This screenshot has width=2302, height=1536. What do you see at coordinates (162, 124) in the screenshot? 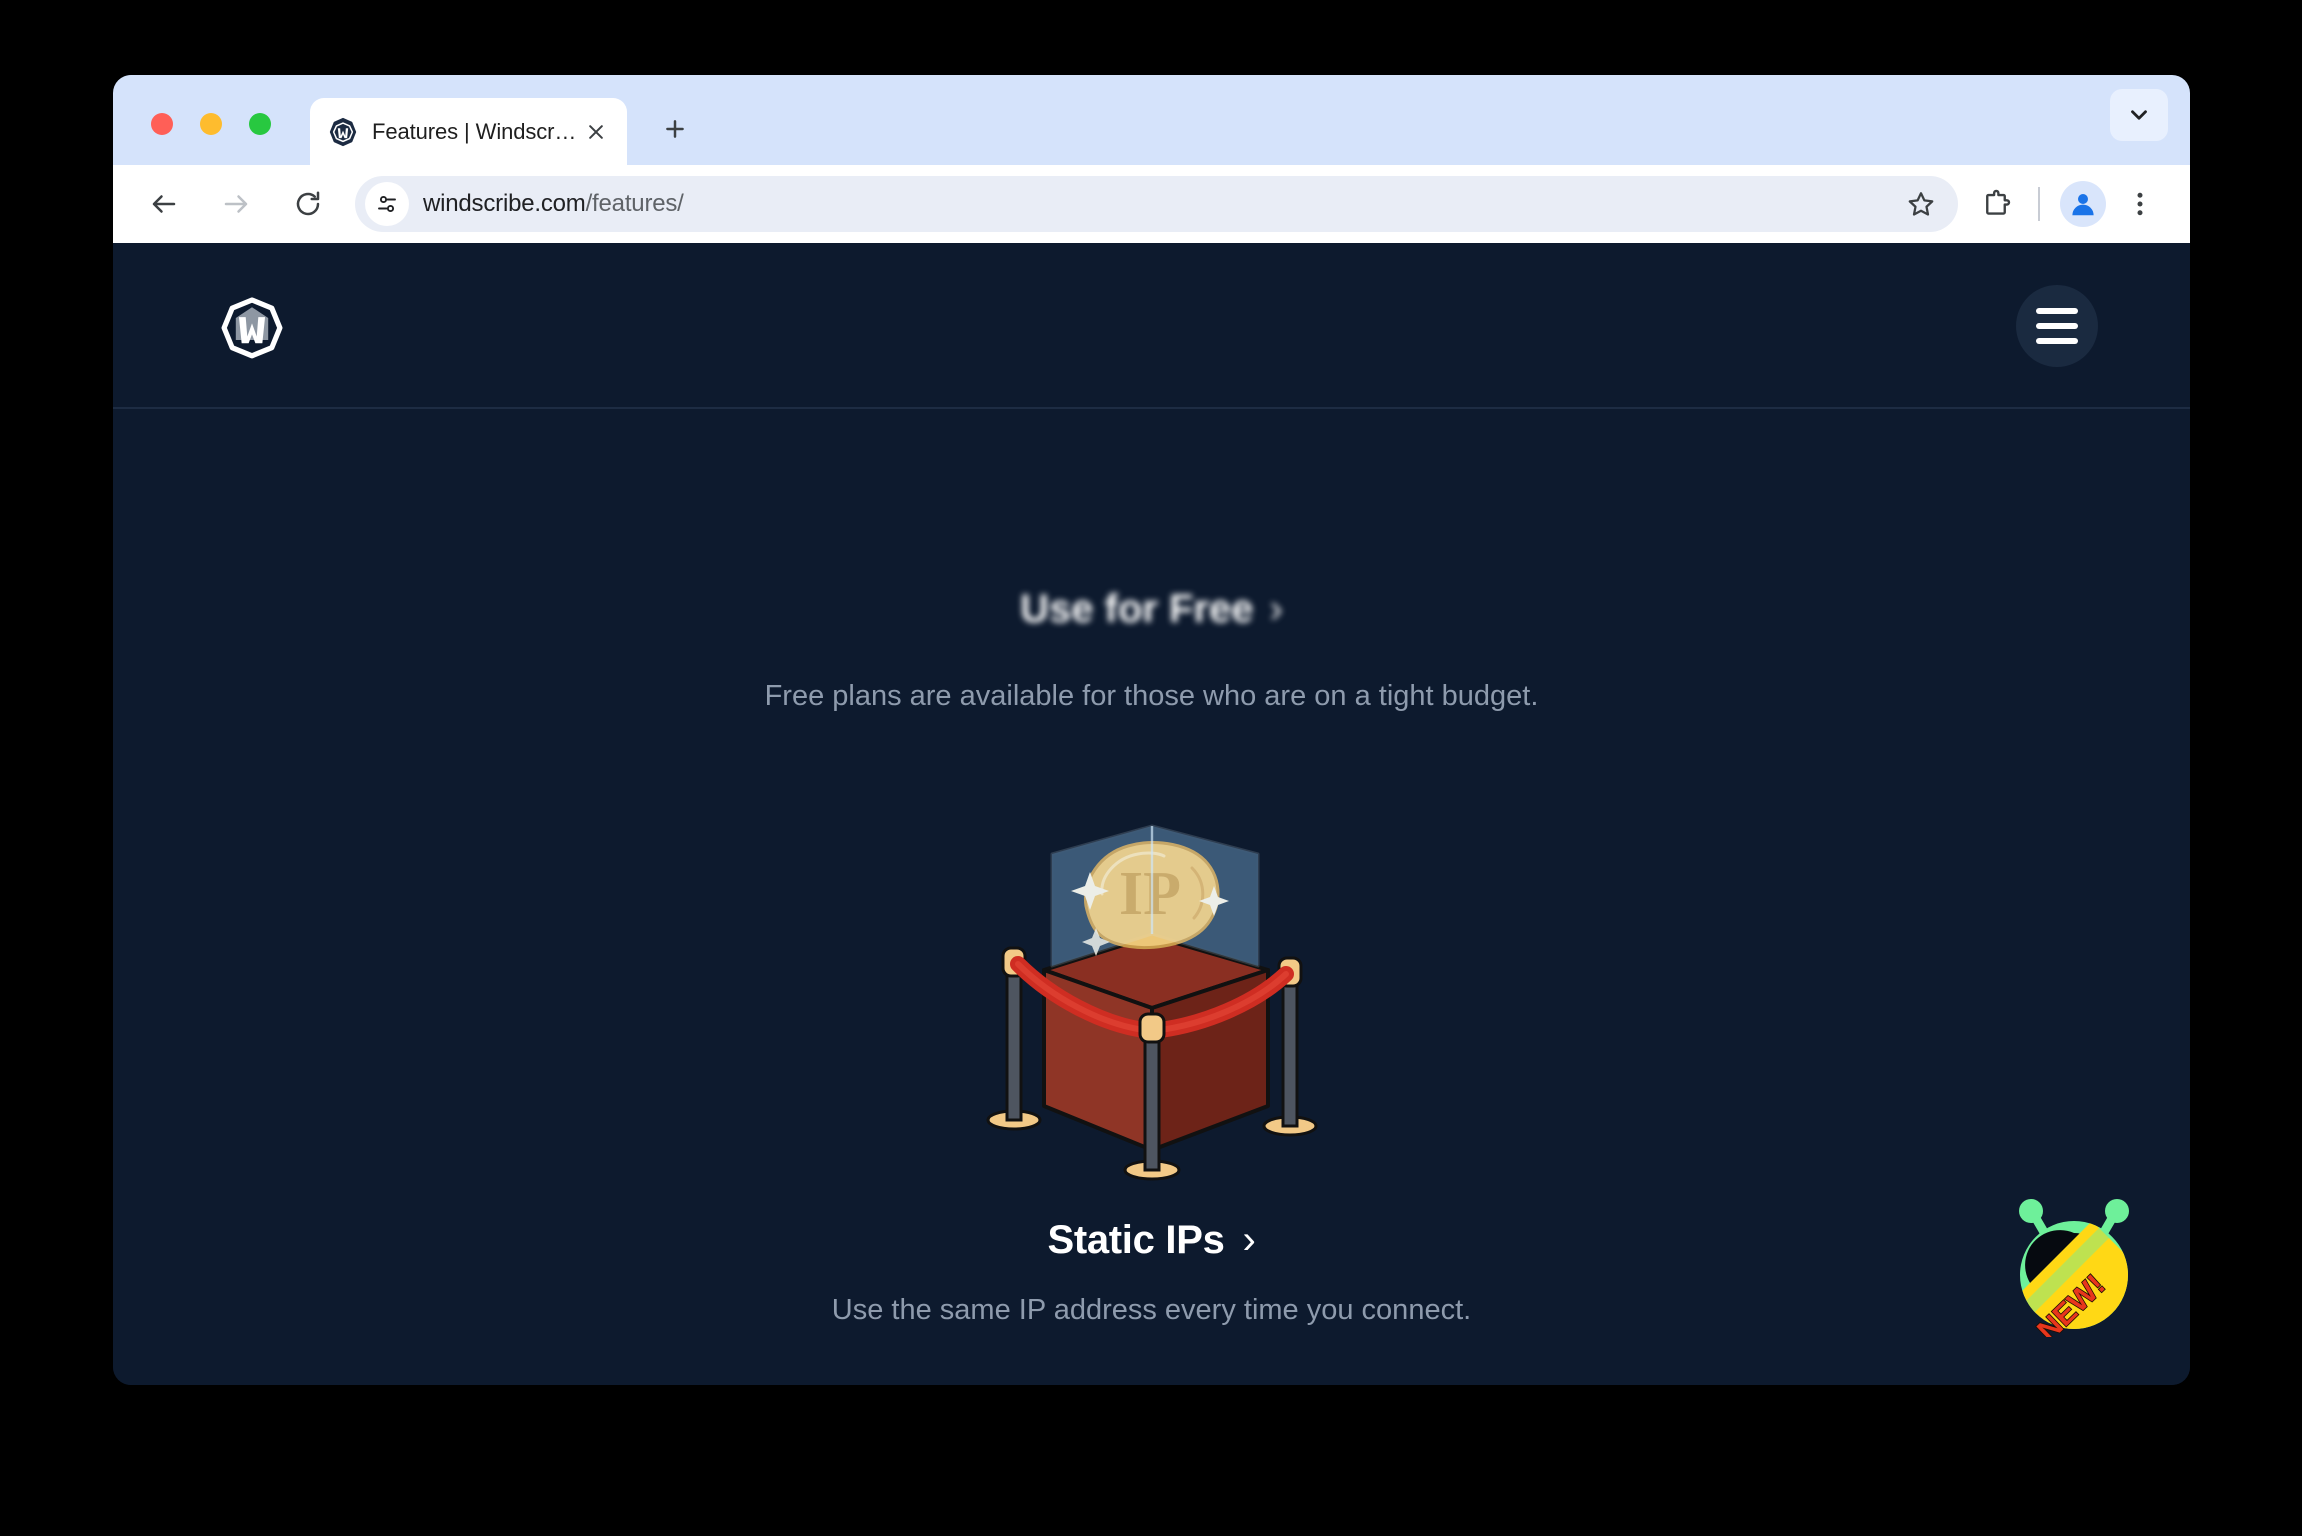
I see `close-window-button` at bounding box center [162, 124].